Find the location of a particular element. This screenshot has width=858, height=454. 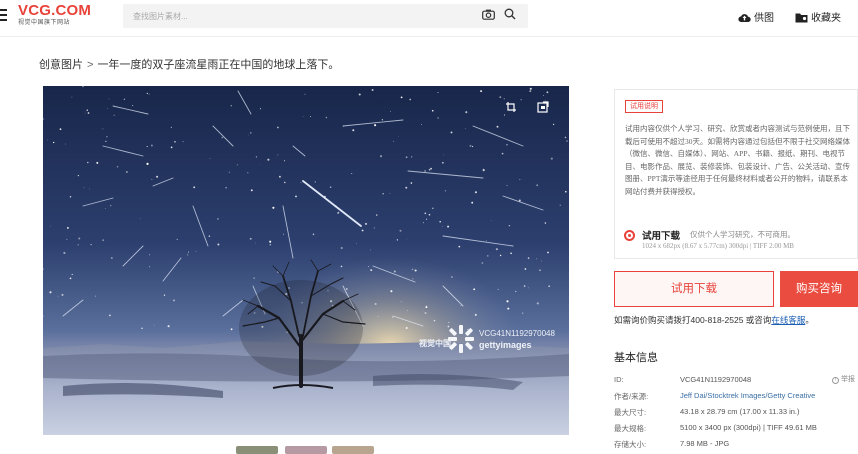

search-box is located at coordinates (325, 16).